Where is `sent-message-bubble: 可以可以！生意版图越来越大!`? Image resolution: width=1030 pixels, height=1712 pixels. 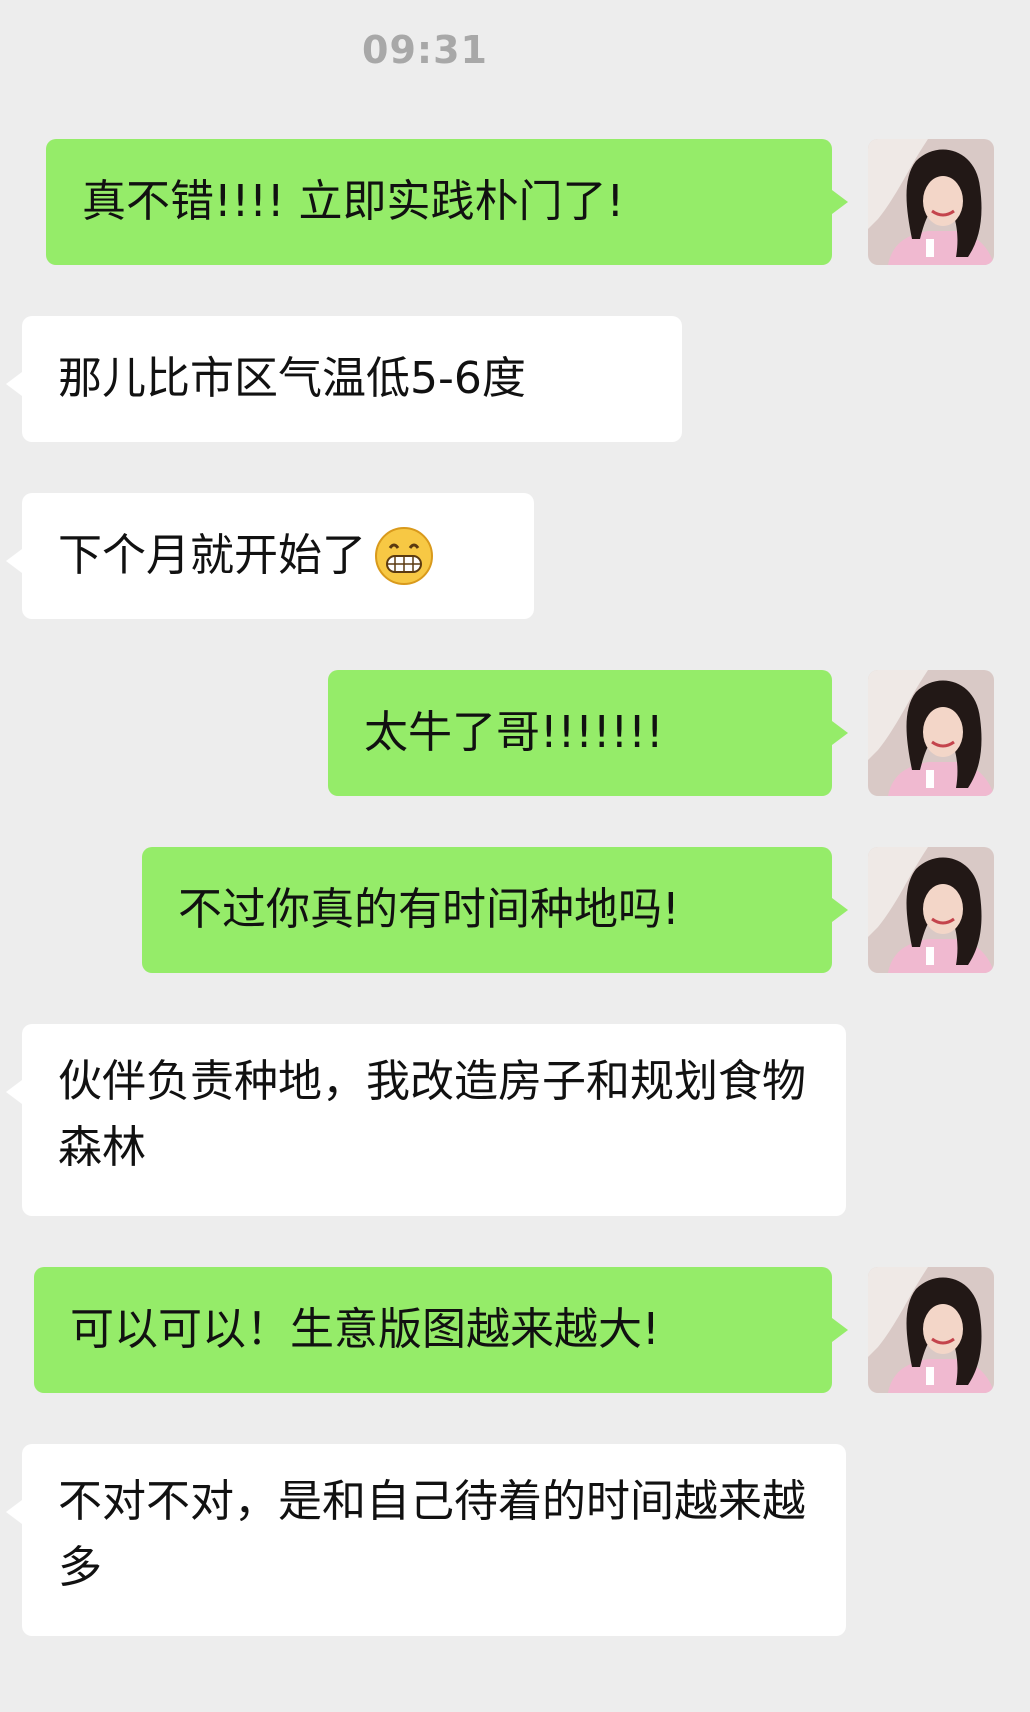 sent-message-bubble: 可以可以！生意版图越来越大! is located at coordinates (441, 1330).